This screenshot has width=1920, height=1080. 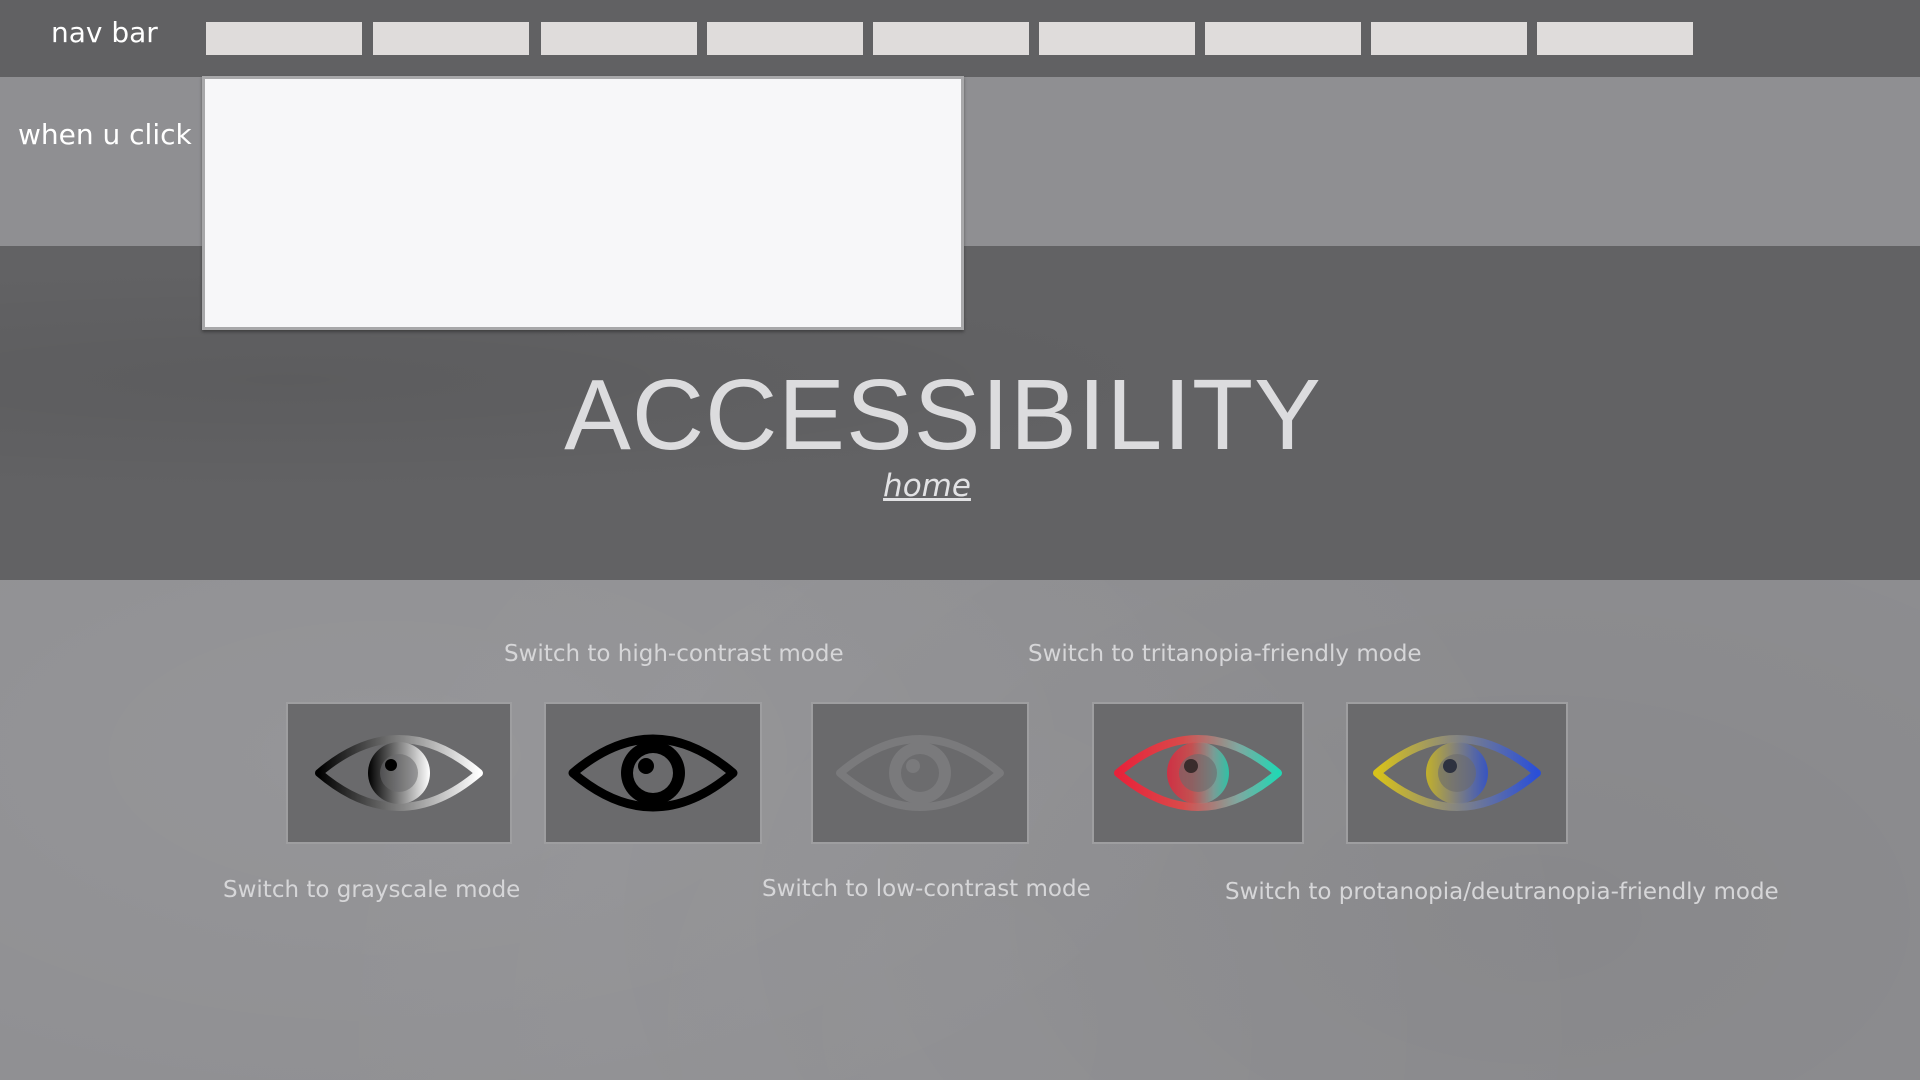 I want to click on low-contrast-mode-button, so click(x=920, y=773).